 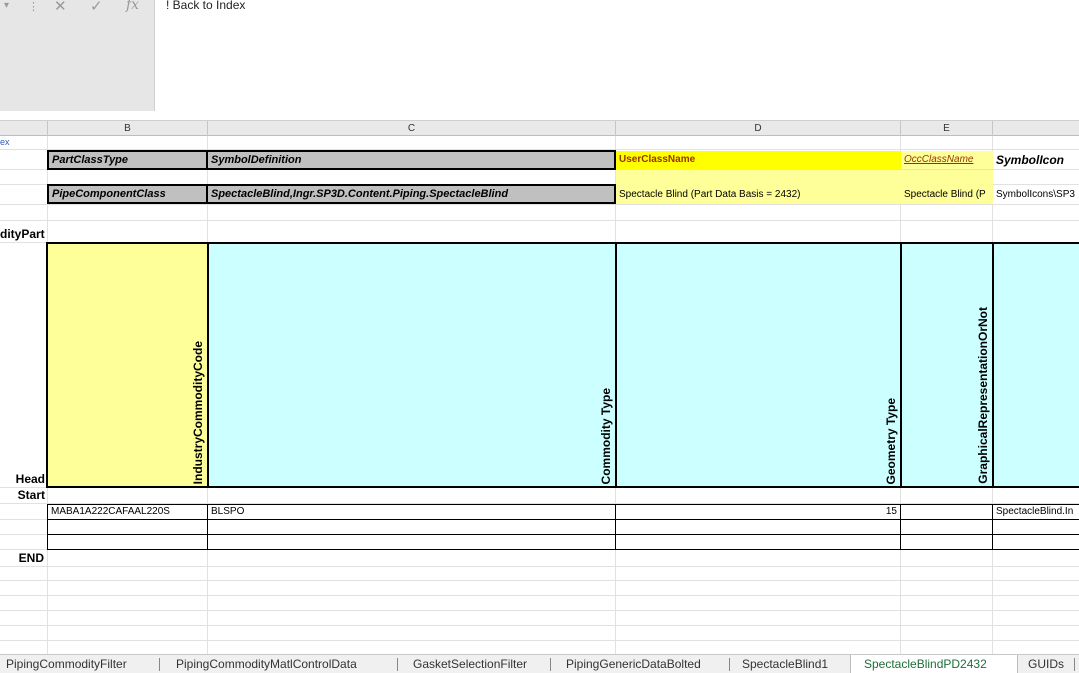 I want to click on column-header-f, so click(x=1036, y=128).